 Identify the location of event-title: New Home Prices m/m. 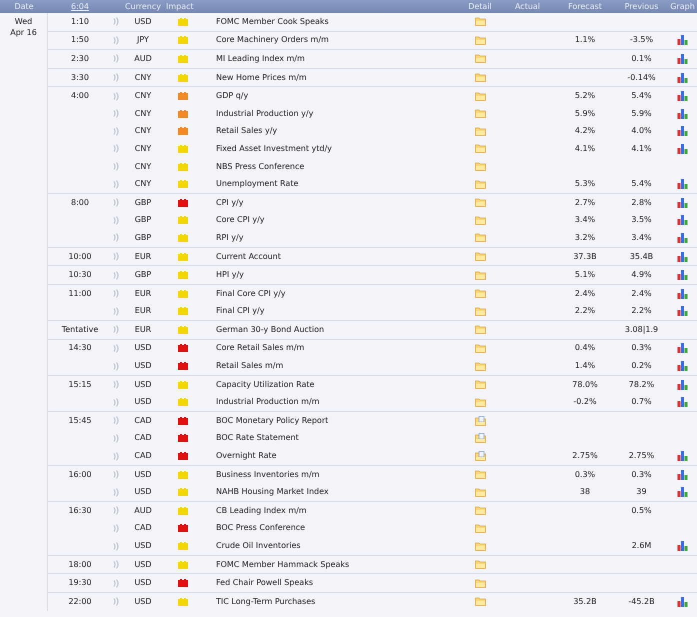
(330, 78).